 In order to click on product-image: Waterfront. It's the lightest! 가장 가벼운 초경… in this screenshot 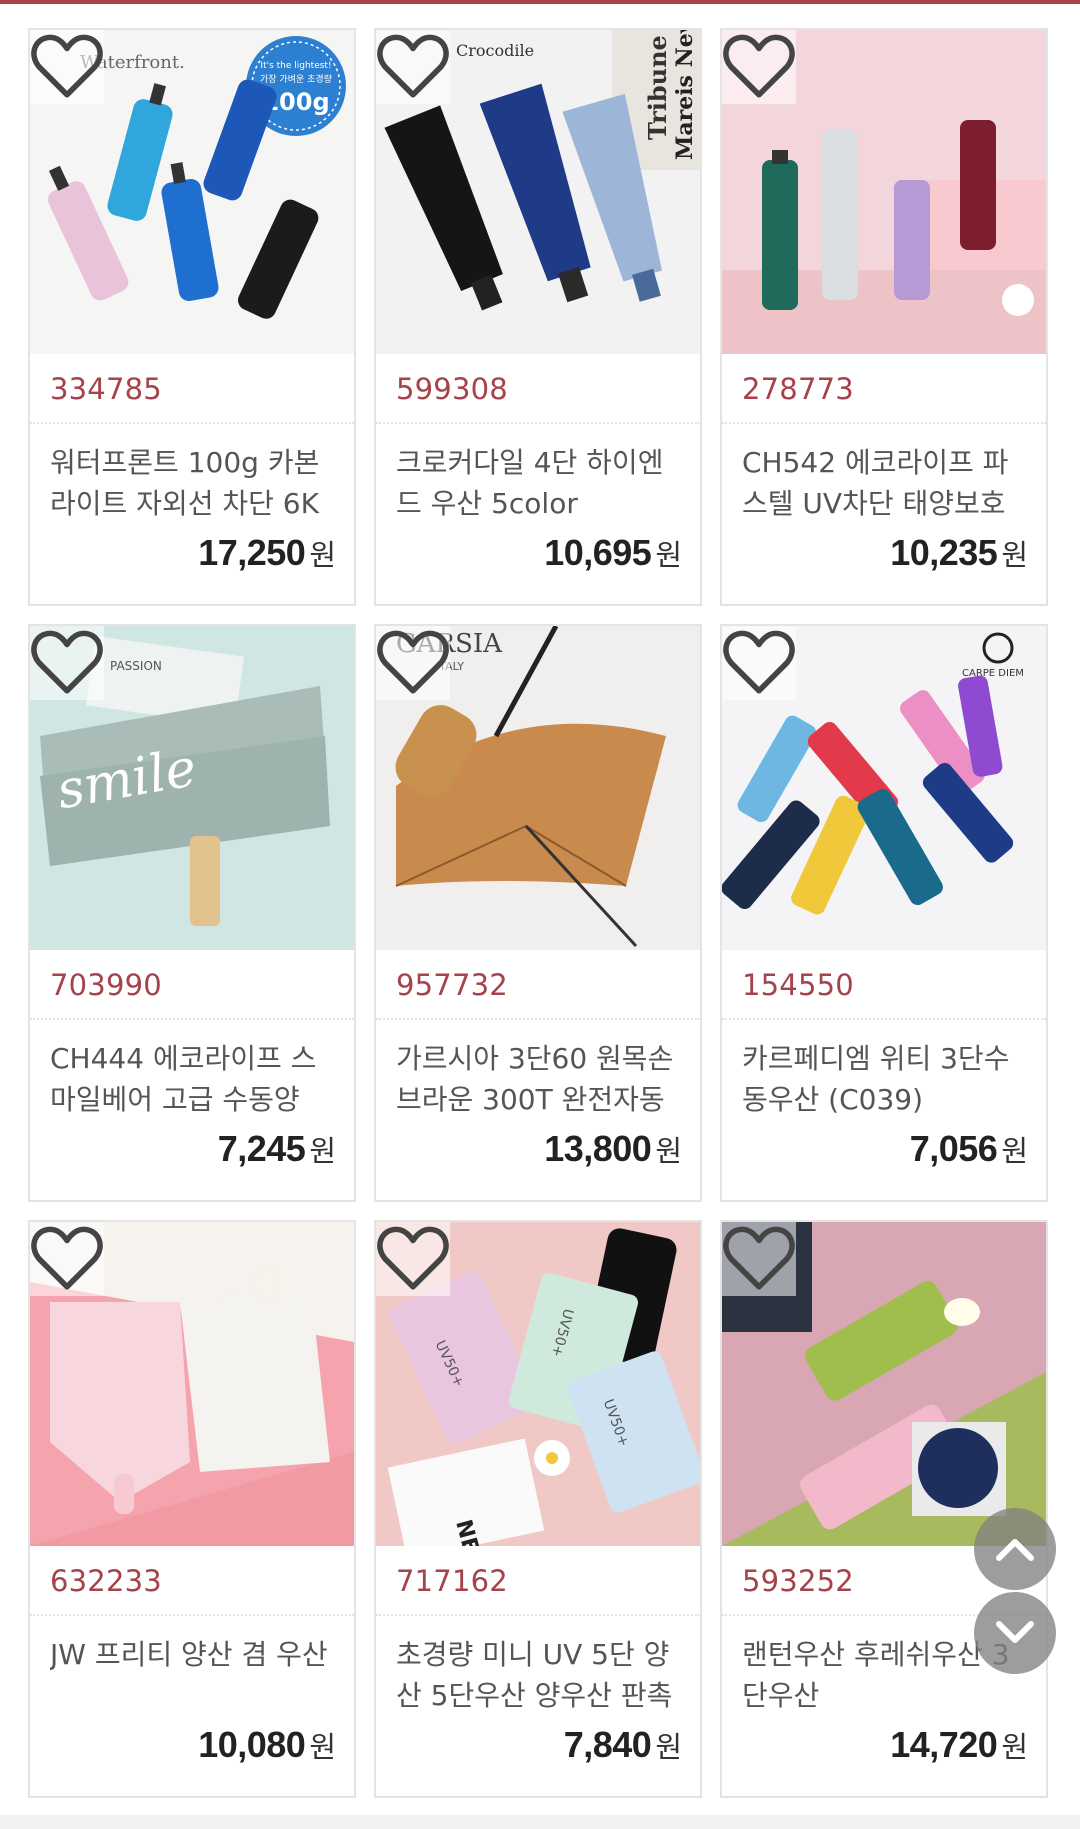, I will do `click(192, 192)`.